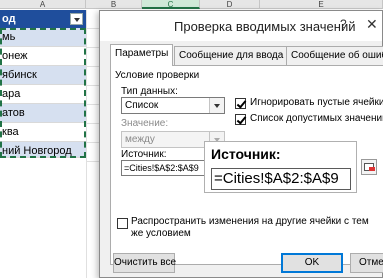  What do you see at coordinates (43, 150) in the screenshot?
I see `table-row: ний Новгород` at bounding box center [43, 150].